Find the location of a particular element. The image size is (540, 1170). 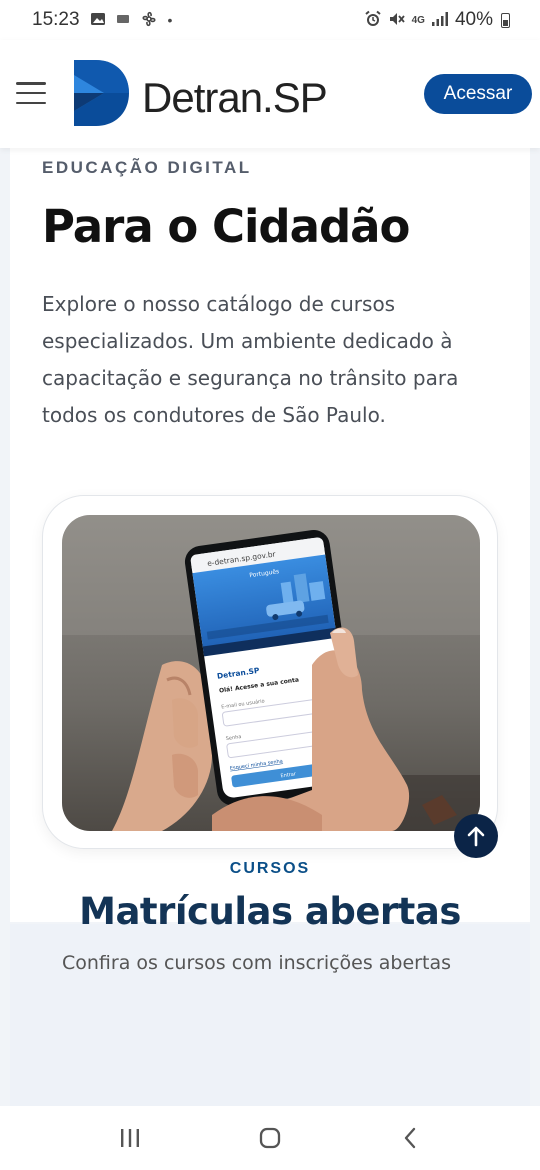

android-nav-bar is located at coordinates (270, 1138).